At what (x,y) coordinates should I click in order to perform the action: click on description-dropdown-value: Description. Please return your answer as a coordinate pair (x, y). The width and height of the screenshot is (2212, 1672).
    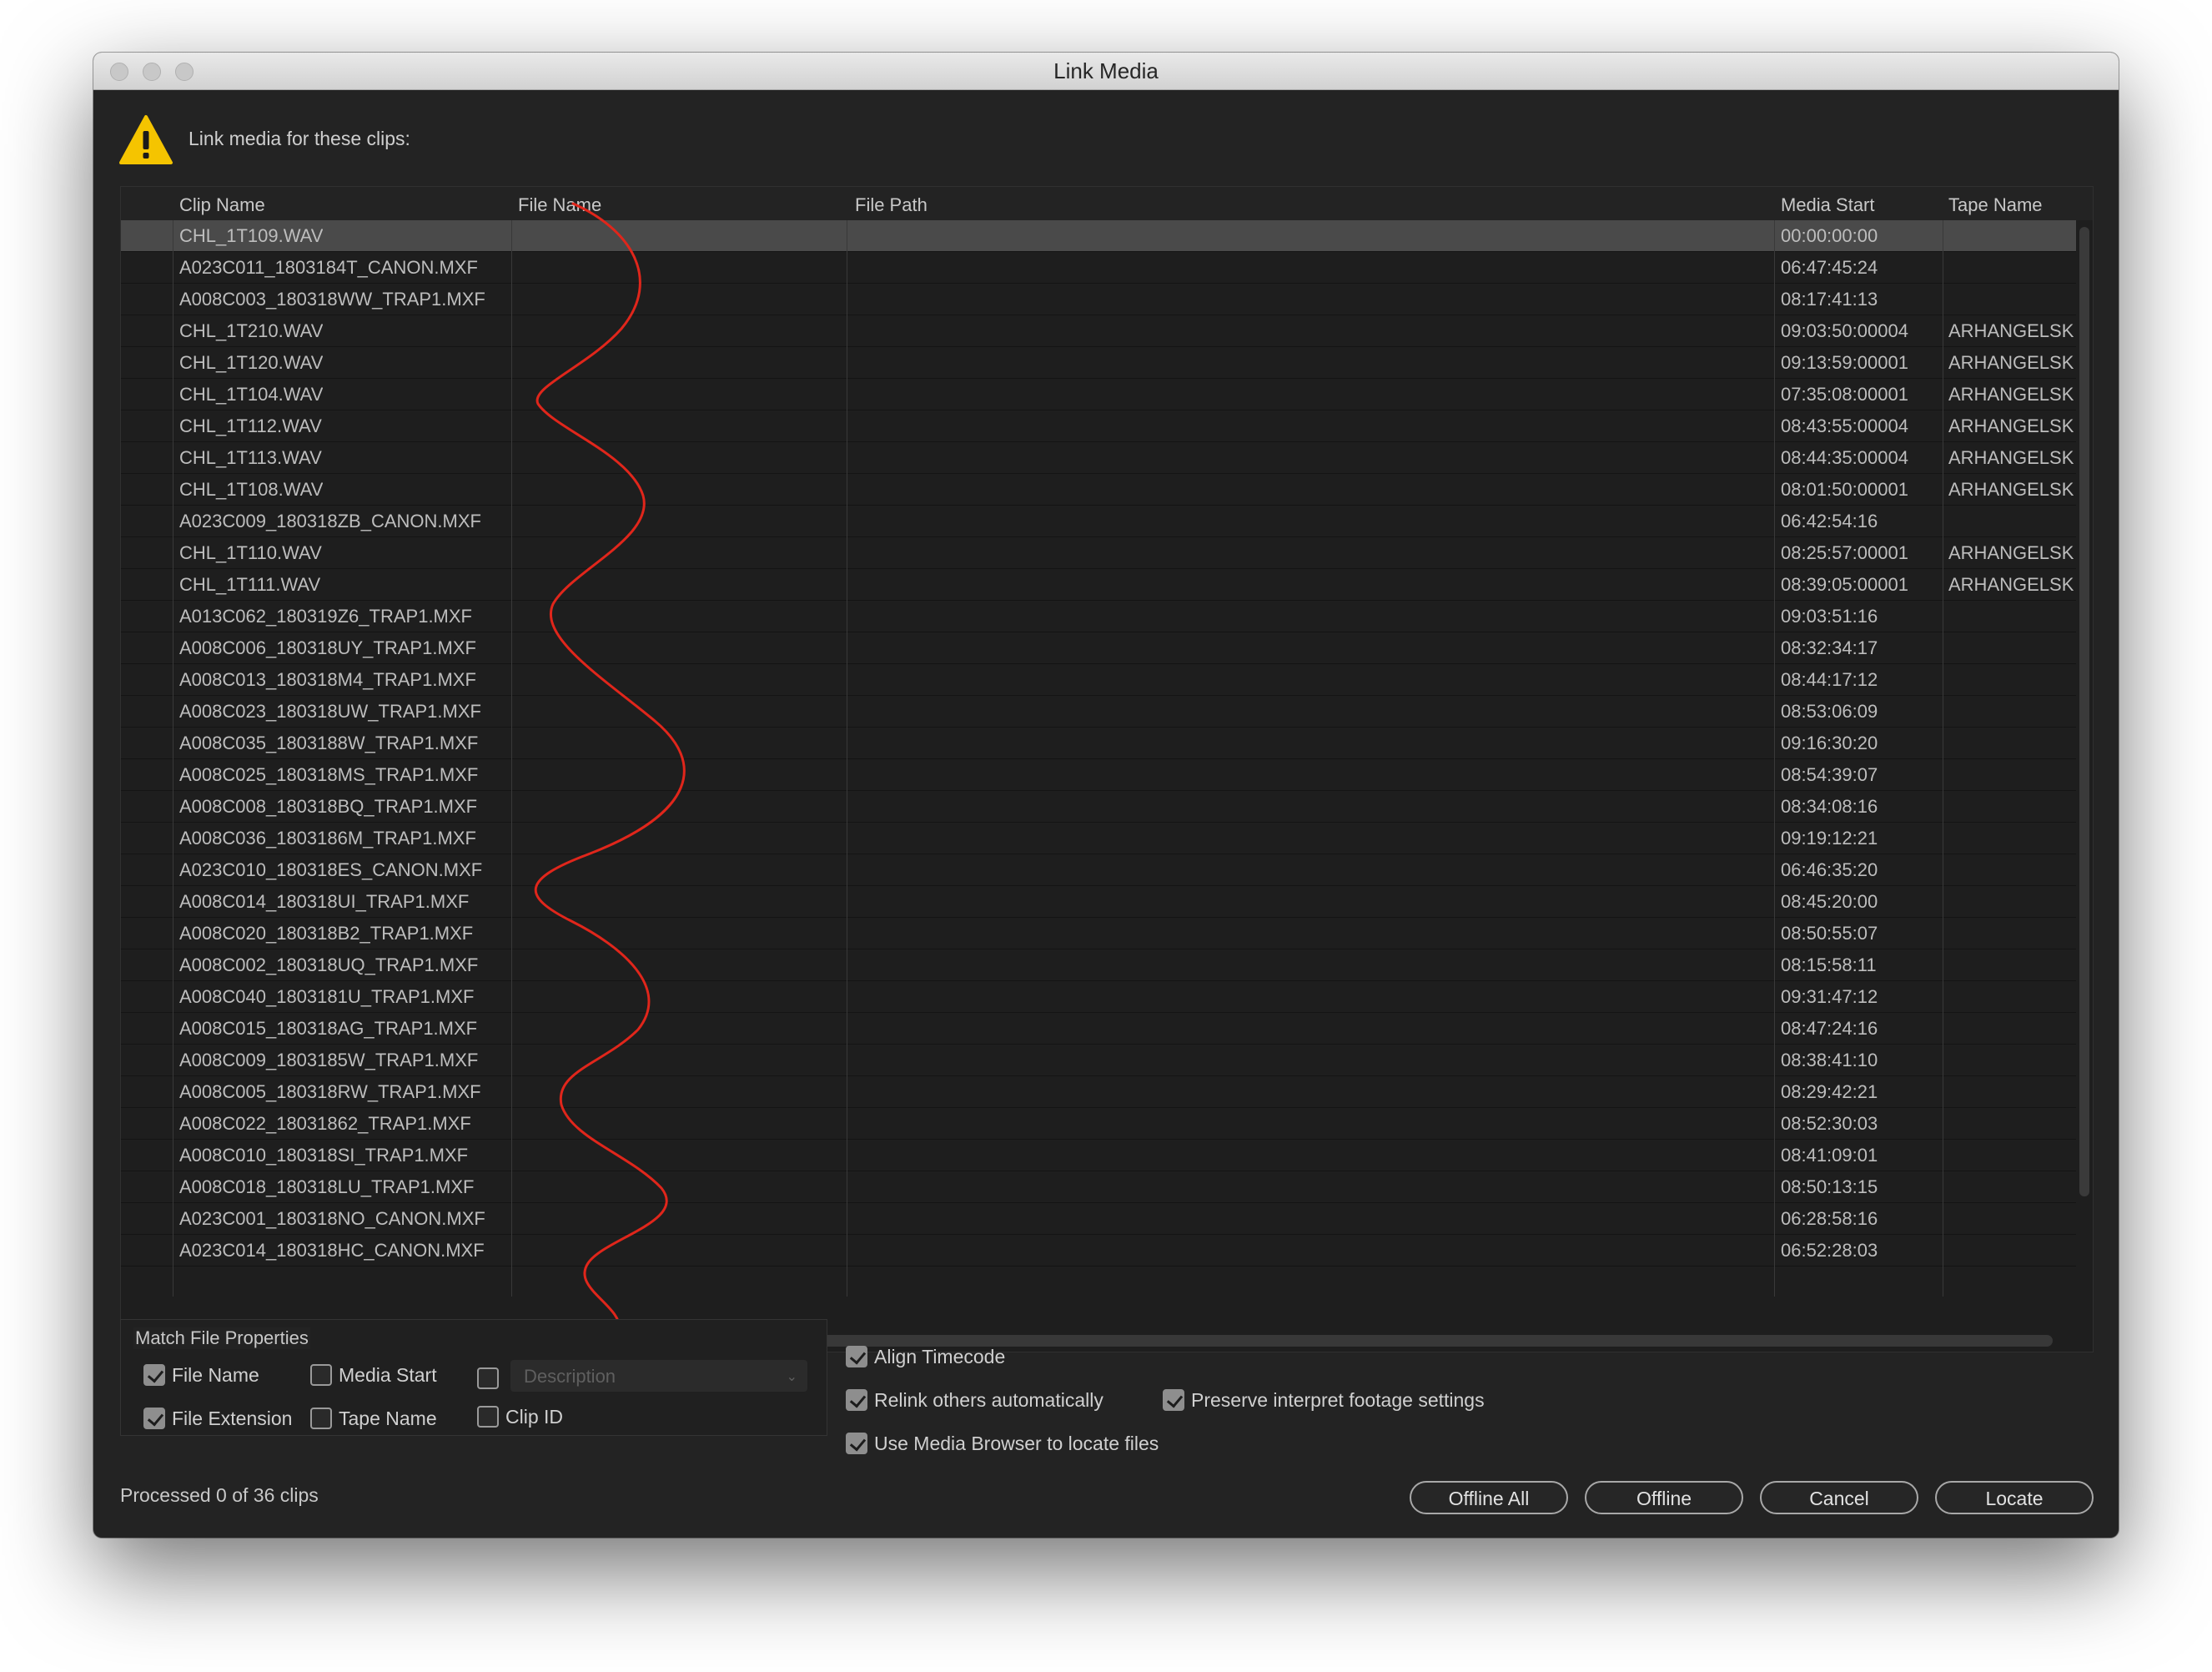
    Looking at the image, I should click on (570, 1376).